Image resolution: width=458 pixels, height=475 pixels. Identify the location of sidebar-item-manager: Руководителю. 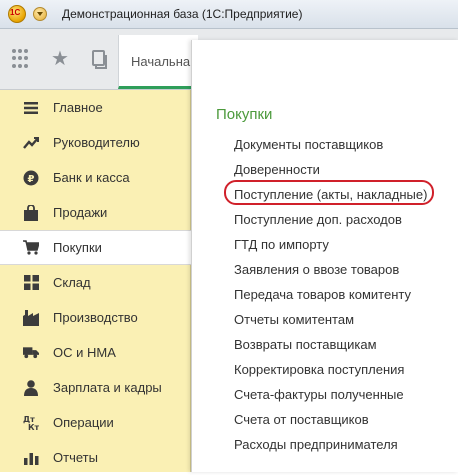
(95, 142).